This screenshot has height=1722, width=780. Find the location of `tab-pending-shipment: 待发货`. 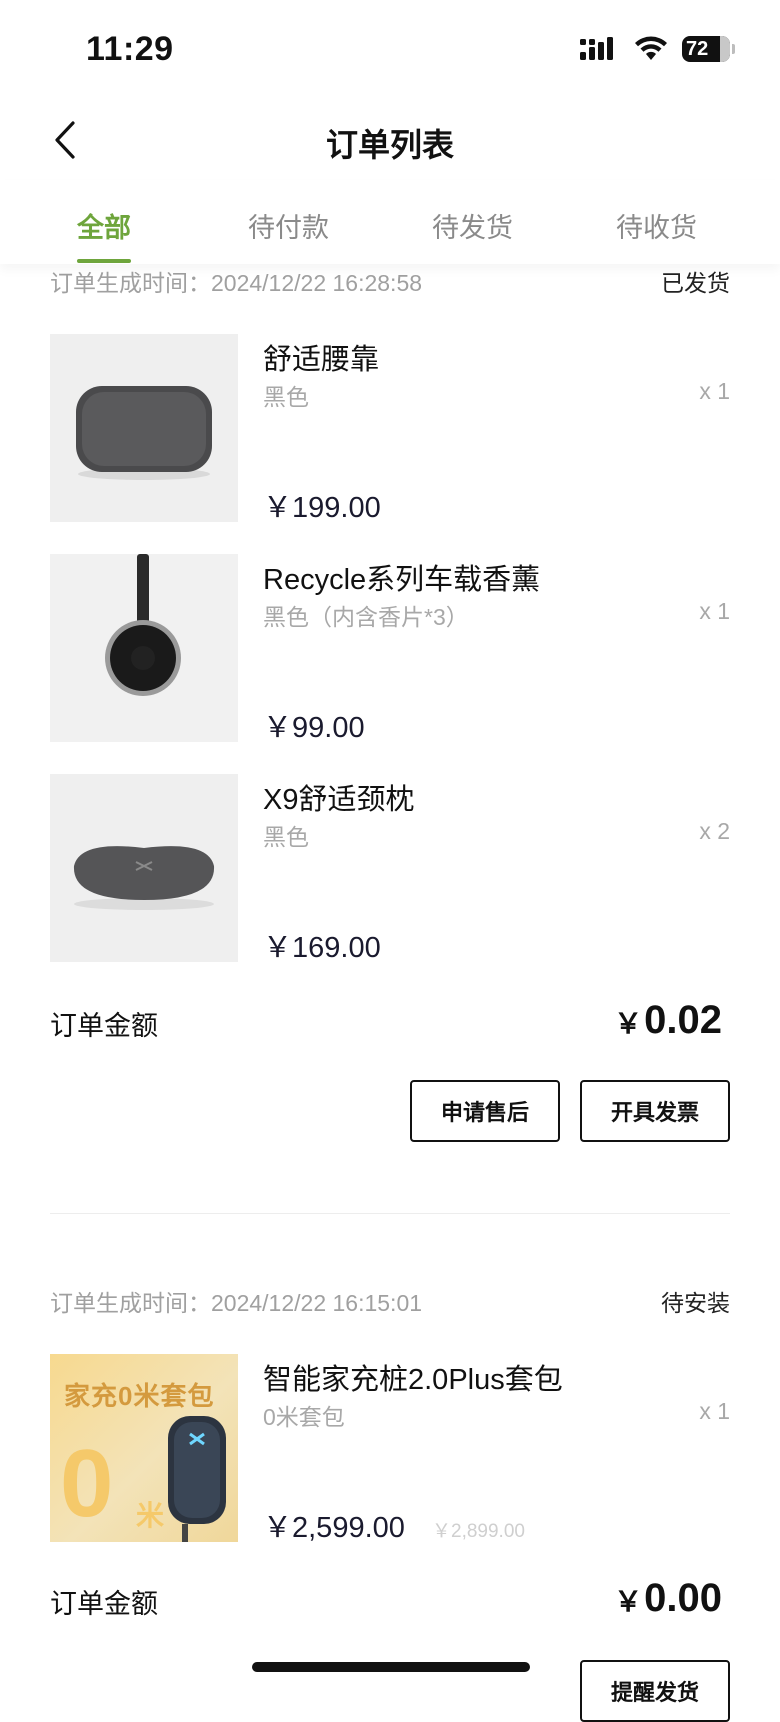

tab-pending-shipment: 待发货 is located at coordinates (472, 225).